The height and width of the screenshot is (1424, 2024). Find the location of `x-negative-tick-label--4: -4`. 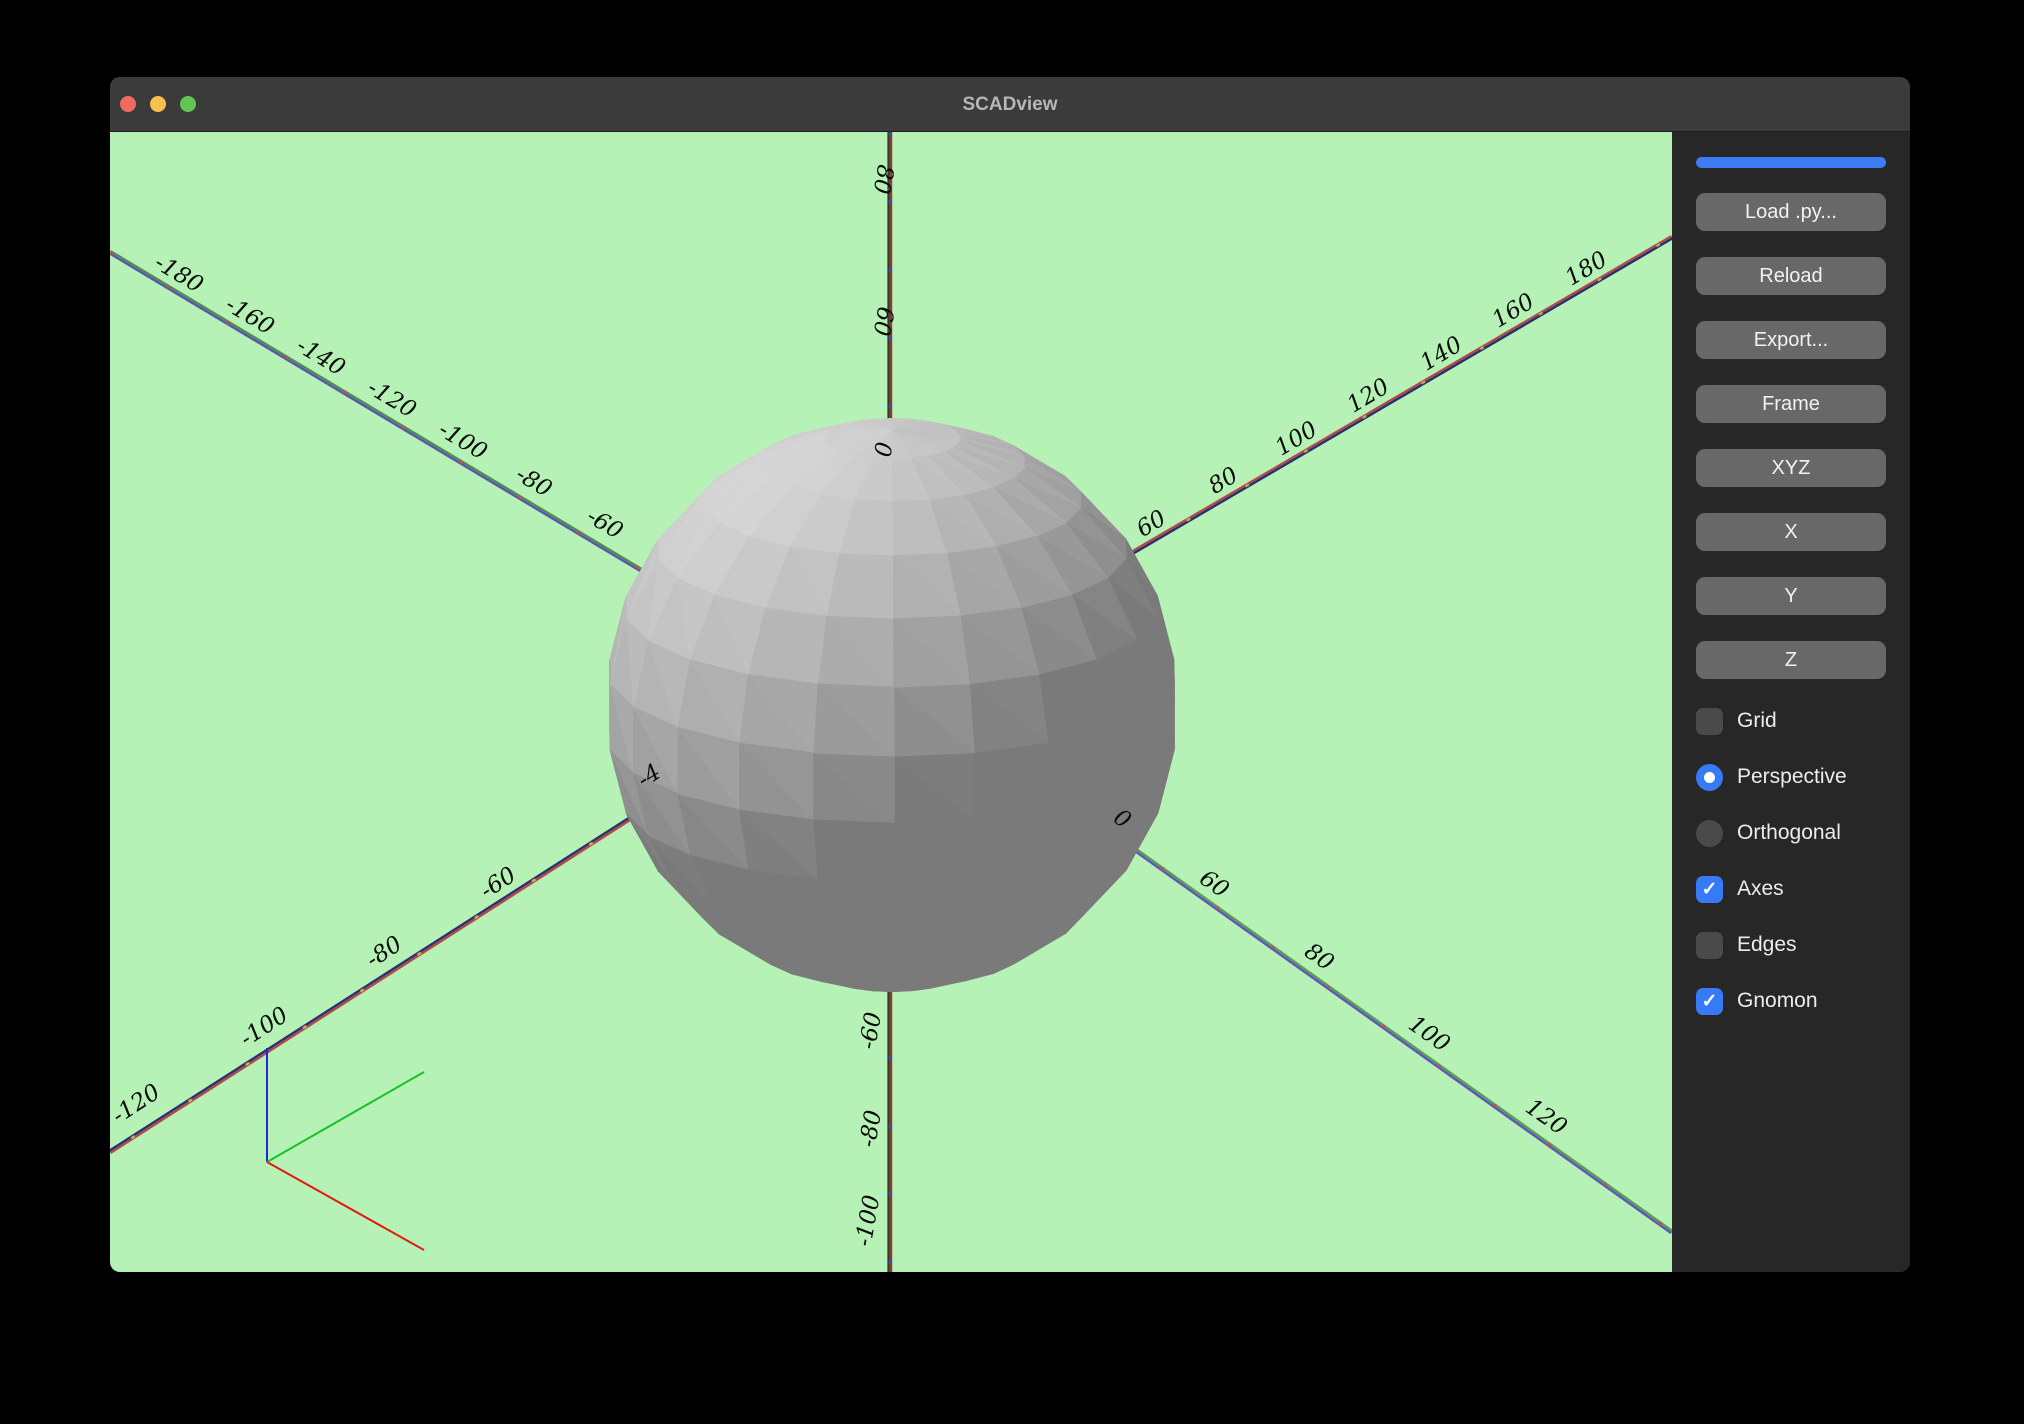

x-negative-tick-label--4: -4 is located at coordinates (649, 776).